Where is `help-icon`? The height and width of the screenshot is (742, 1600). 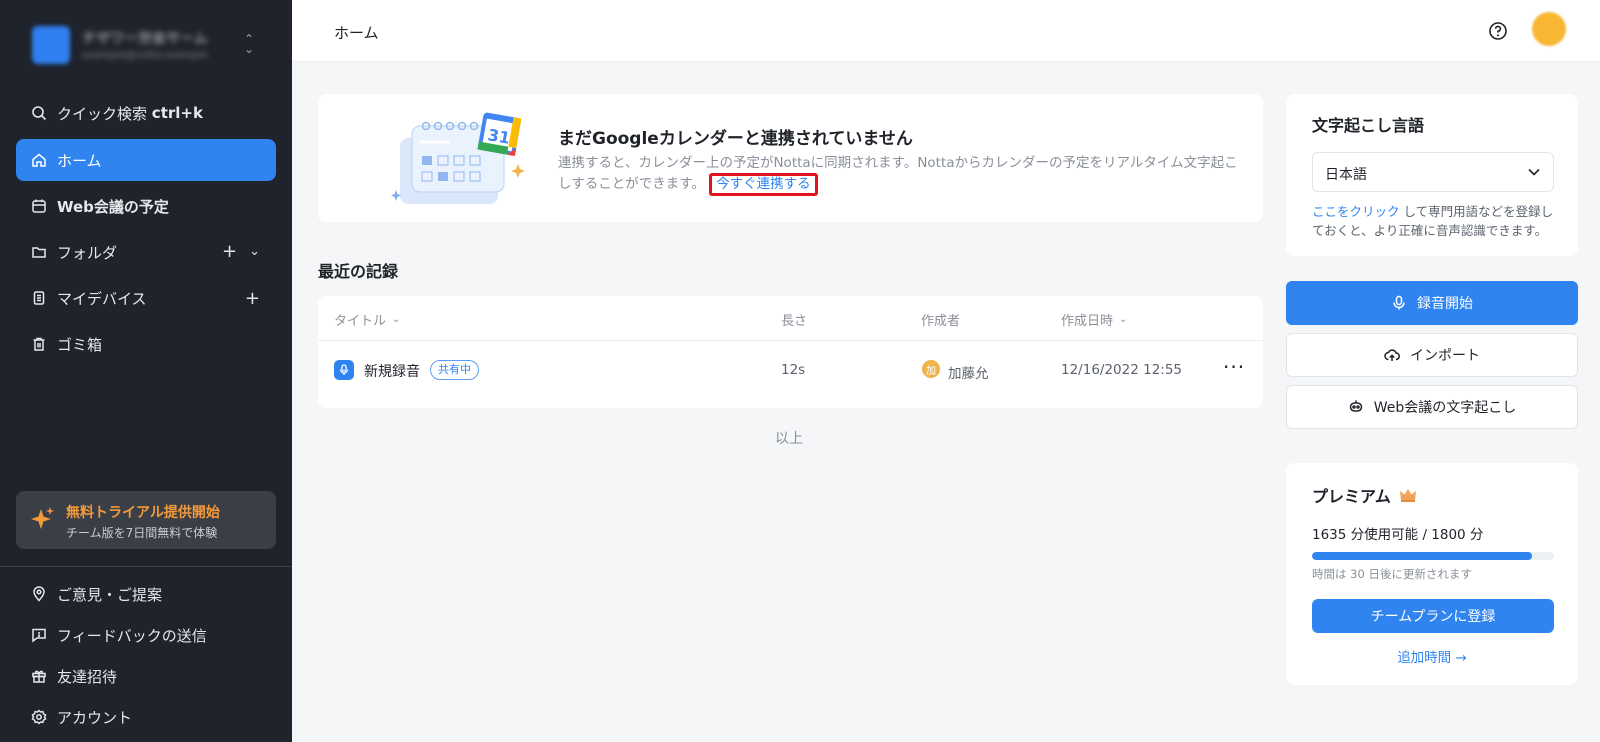
help-icon is located at coordinates (1498, 31).